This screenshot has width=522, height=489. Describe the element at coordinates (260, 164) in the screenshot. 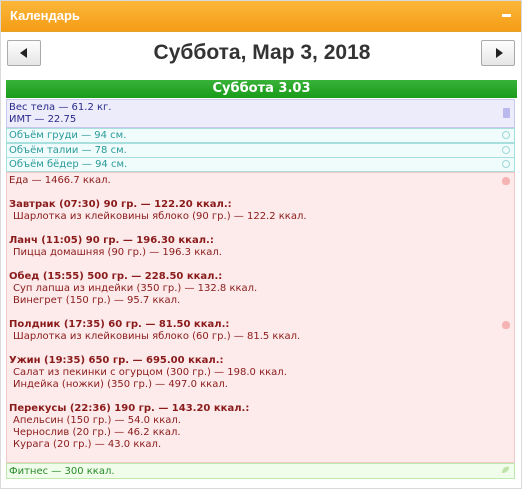

I see `measurement-entry-hips: Объём бёдер — 94 см.` at that location.